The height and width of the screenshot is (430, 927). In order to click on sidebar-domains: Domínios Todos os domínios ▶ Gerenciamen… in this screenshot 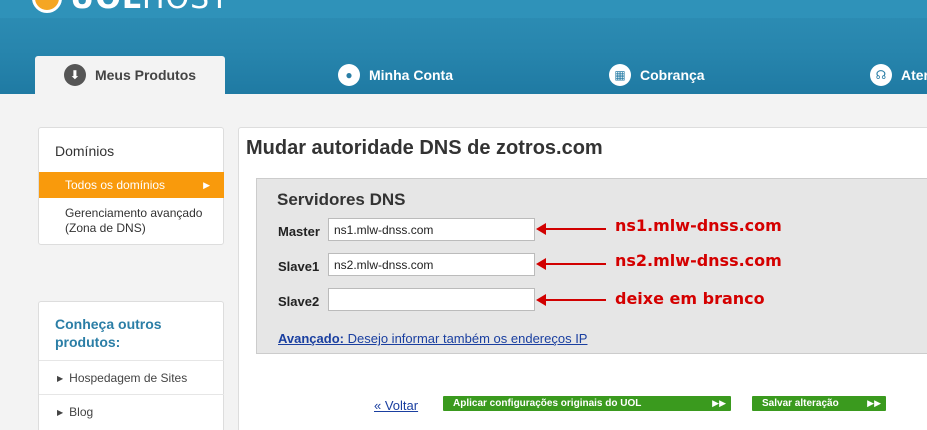, I will do `click(131, 186)`.